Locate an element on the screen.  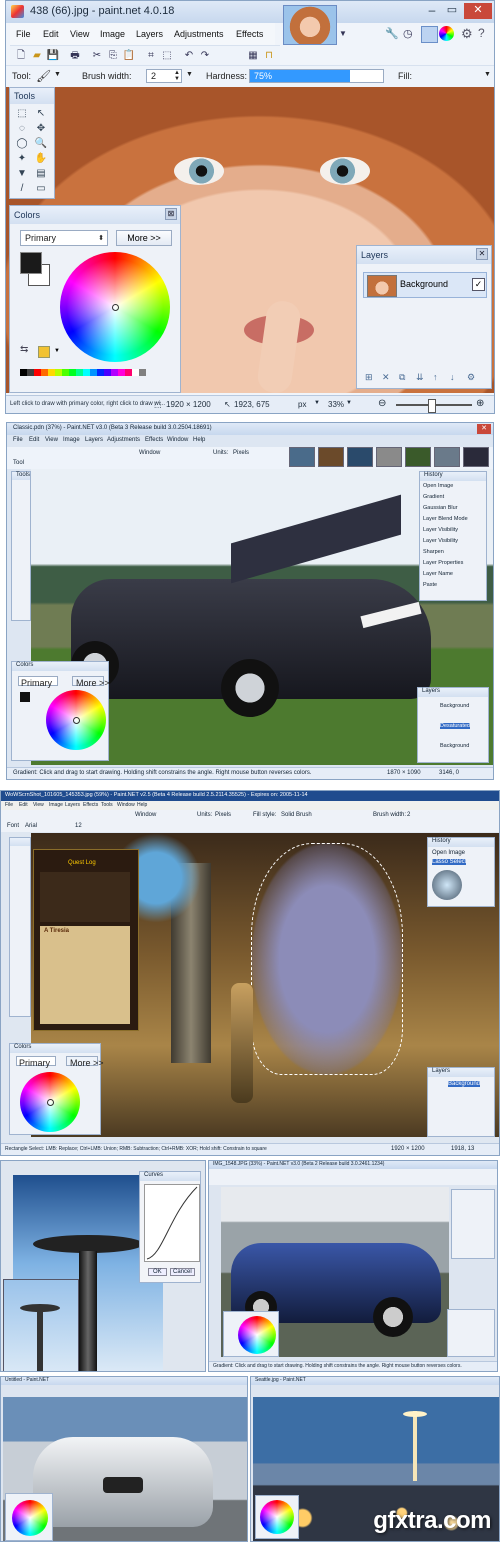
layer-row: Desaturated is located at coordinates (455, 726).